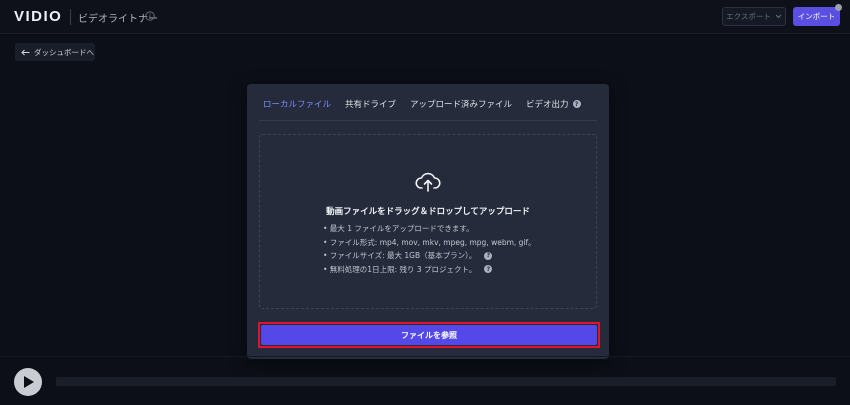 This screenshot has height=405, width=850. What do you see at coordinates (778, 16) in the screenshot?
I see `chevron-down-icon` at bounding box center [778, 16].